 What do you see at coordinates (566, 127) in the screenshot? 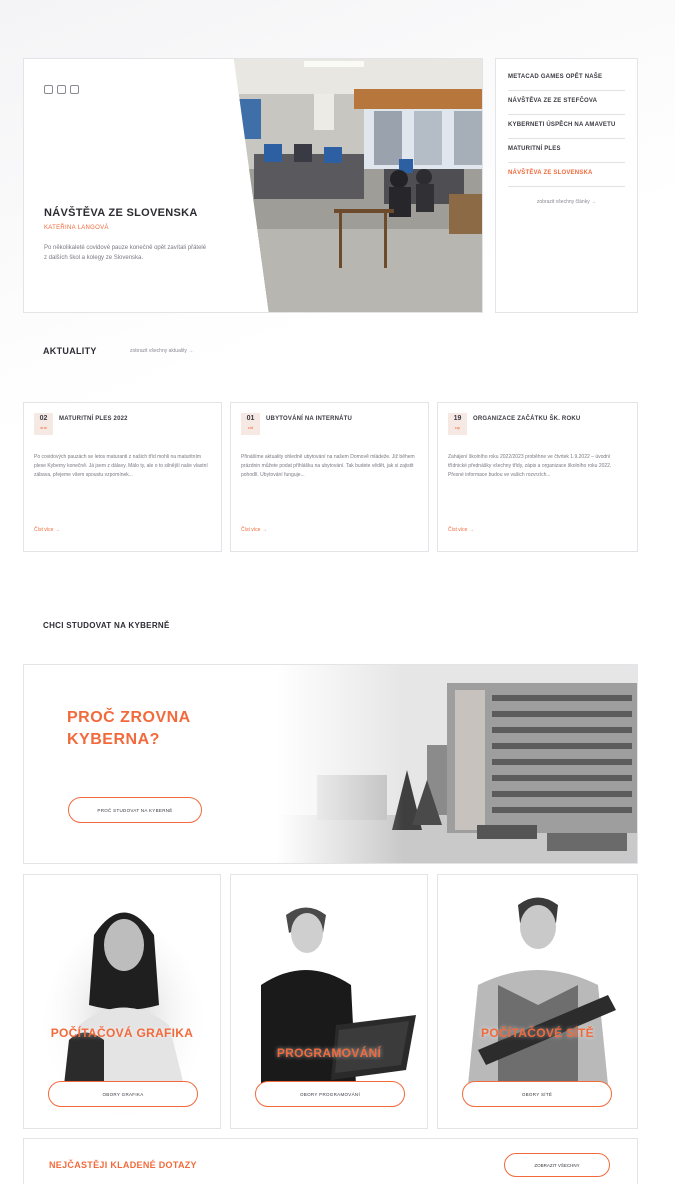
I see `news-list-item: KYBERNETI ÚSPĚCH NA AMAVETU` at bounding box center [566, 127].